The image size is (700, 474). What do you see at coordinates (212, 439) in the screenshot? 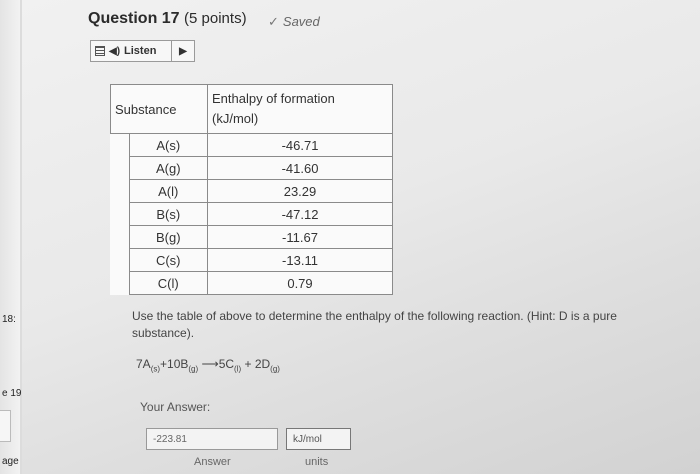
I see `answer-input` at bounding box center [212, 439].